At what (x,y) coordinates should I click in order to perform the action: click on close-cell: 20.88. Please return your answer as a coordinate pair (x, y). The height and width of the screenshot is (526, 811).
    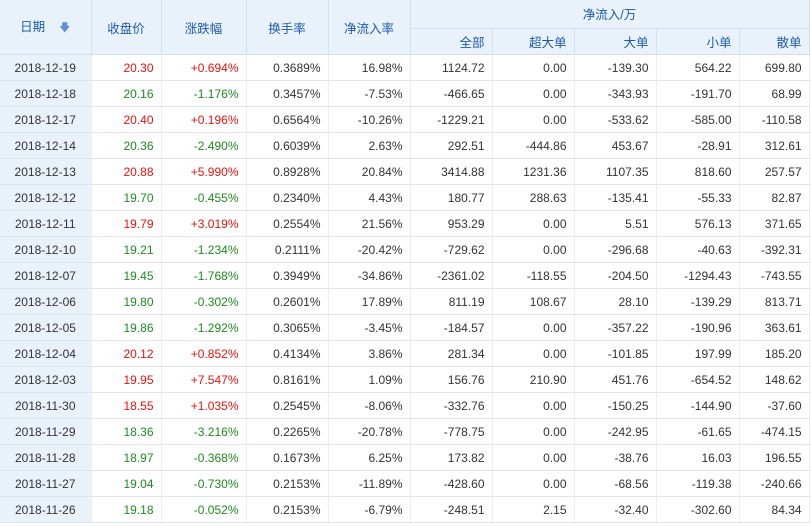
    Looking at the image, I should click on (126, 171).